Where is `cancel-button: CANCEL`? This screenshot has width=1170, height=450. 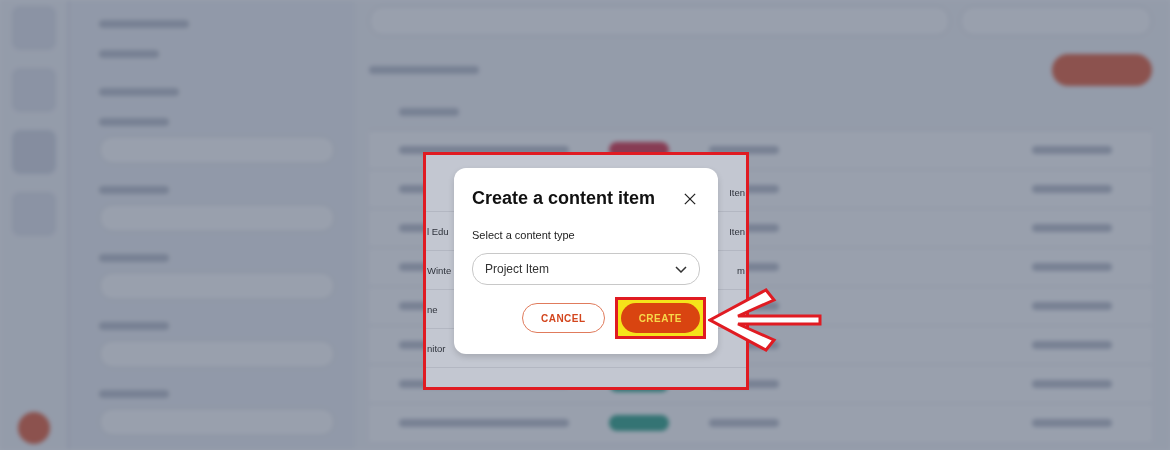 cancel-button: CANCEL is located at coordinates (563, 318).